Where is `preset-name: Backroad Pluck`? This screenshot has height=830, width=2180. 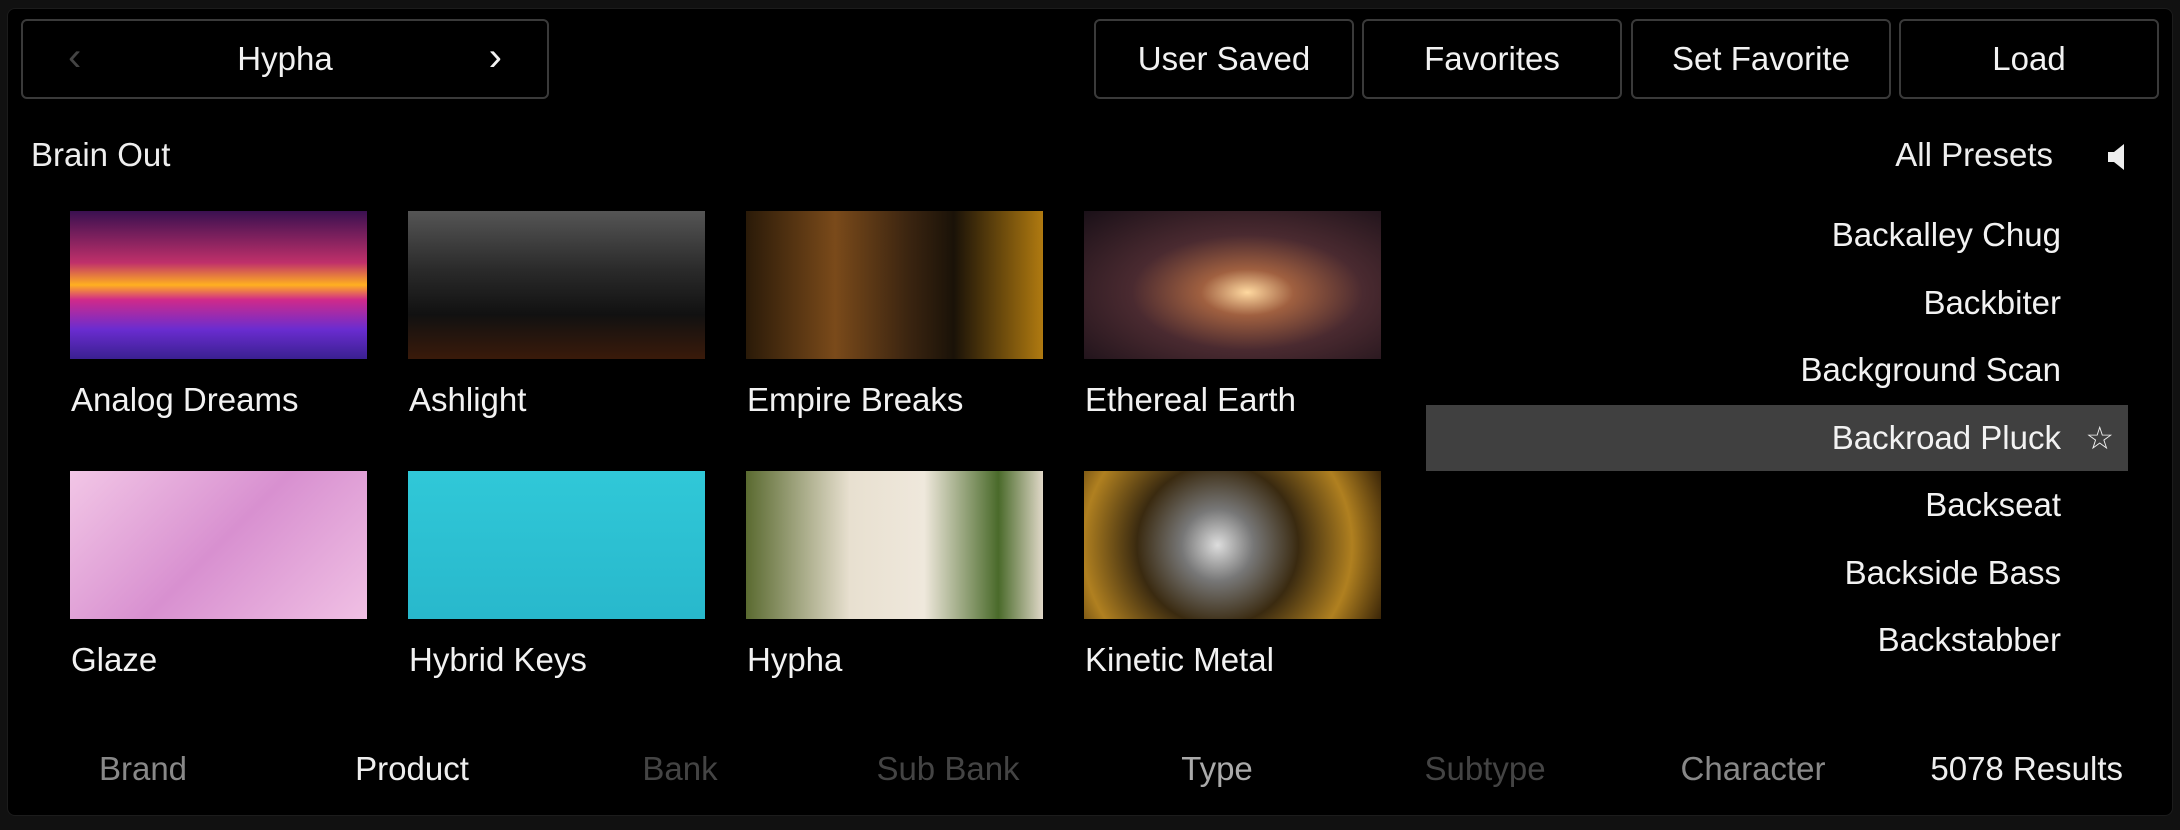
preset-name: Backroad Pluck is located at coordinates (1946, 437).